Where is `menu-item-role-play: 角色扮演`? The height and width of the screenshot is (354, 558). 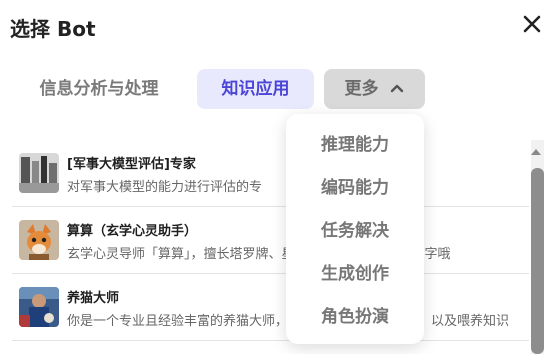
menu-item-role-play: 角色扮演 is located at coordinates (355, 317).